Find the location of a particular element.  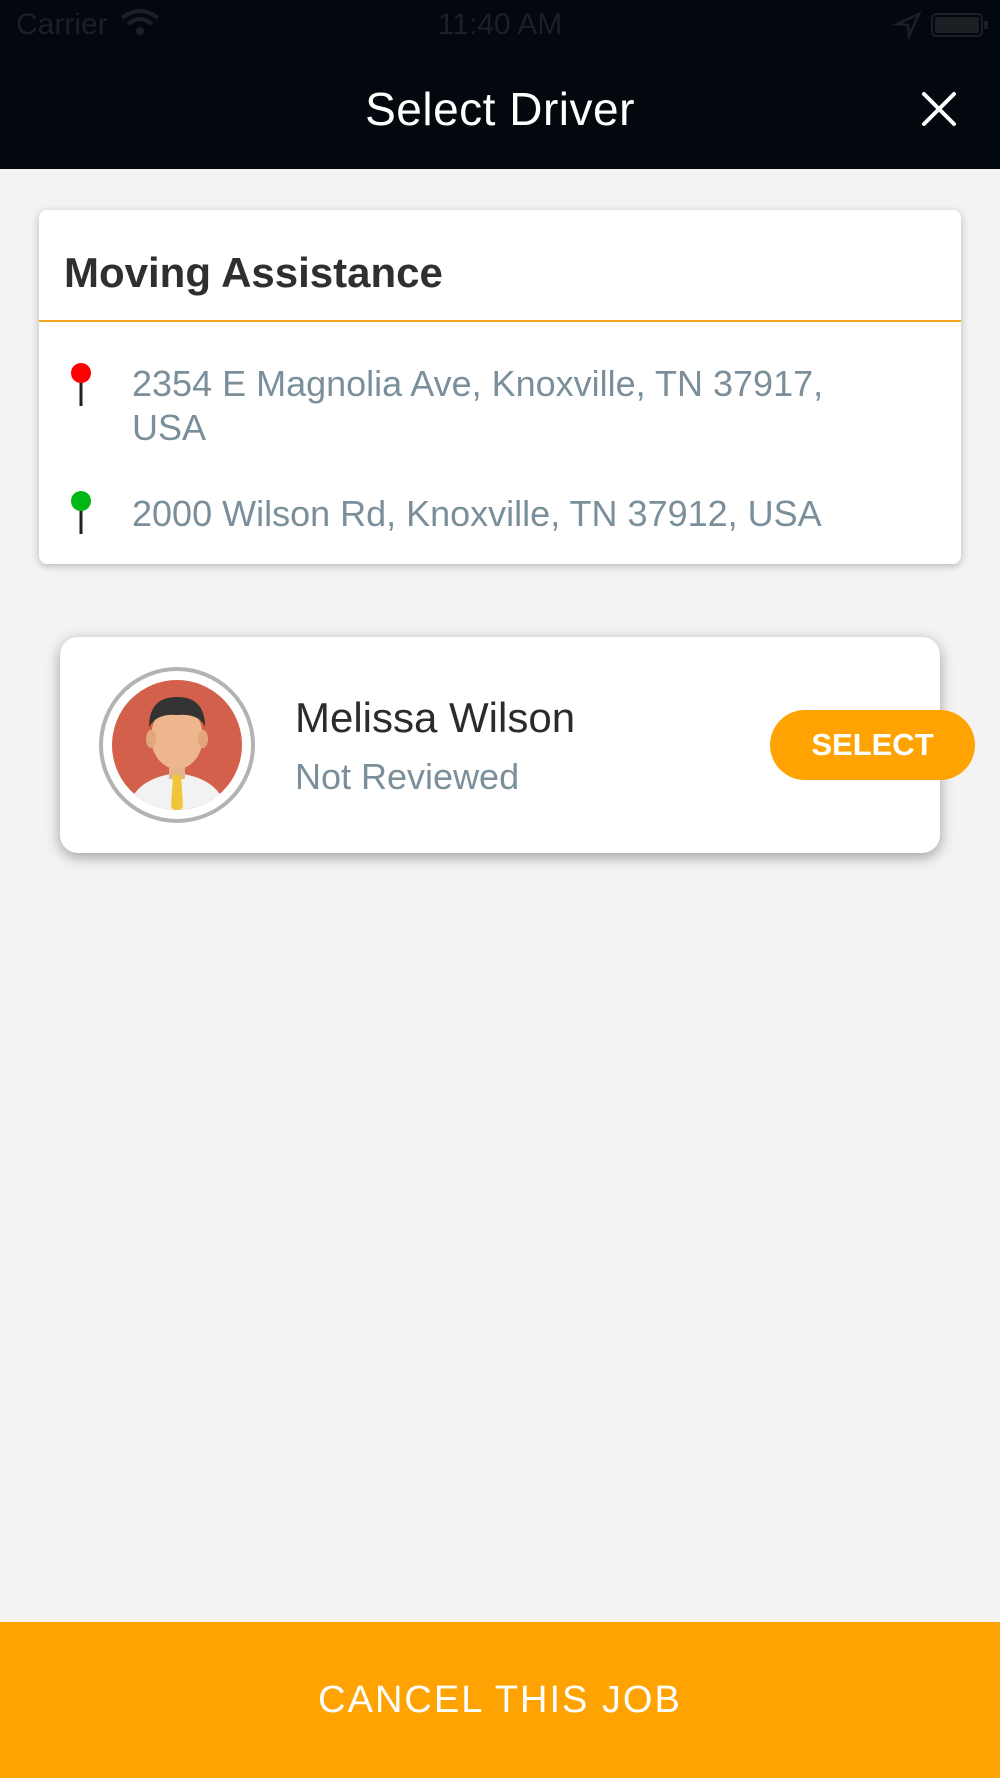

avatar is located at coordinates (177, 745).